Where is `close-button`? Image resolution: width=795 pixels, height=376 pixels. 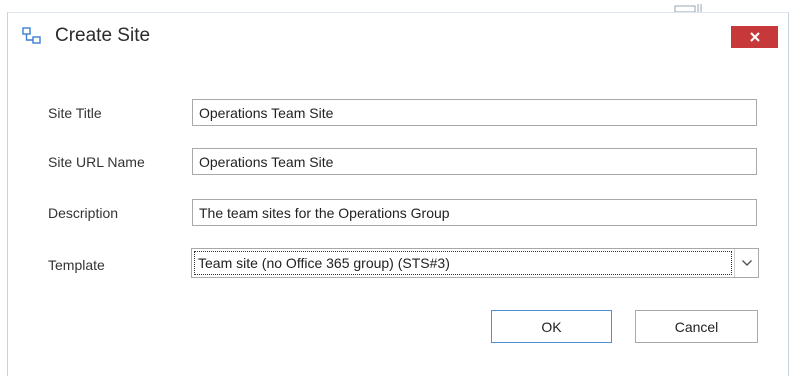 close-button is located at coordinates (754, 37).